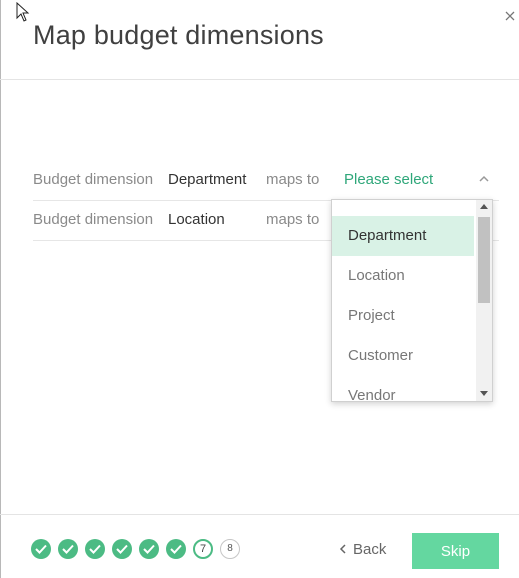  I want to click on dimension-name: Department, so click(207, 179).